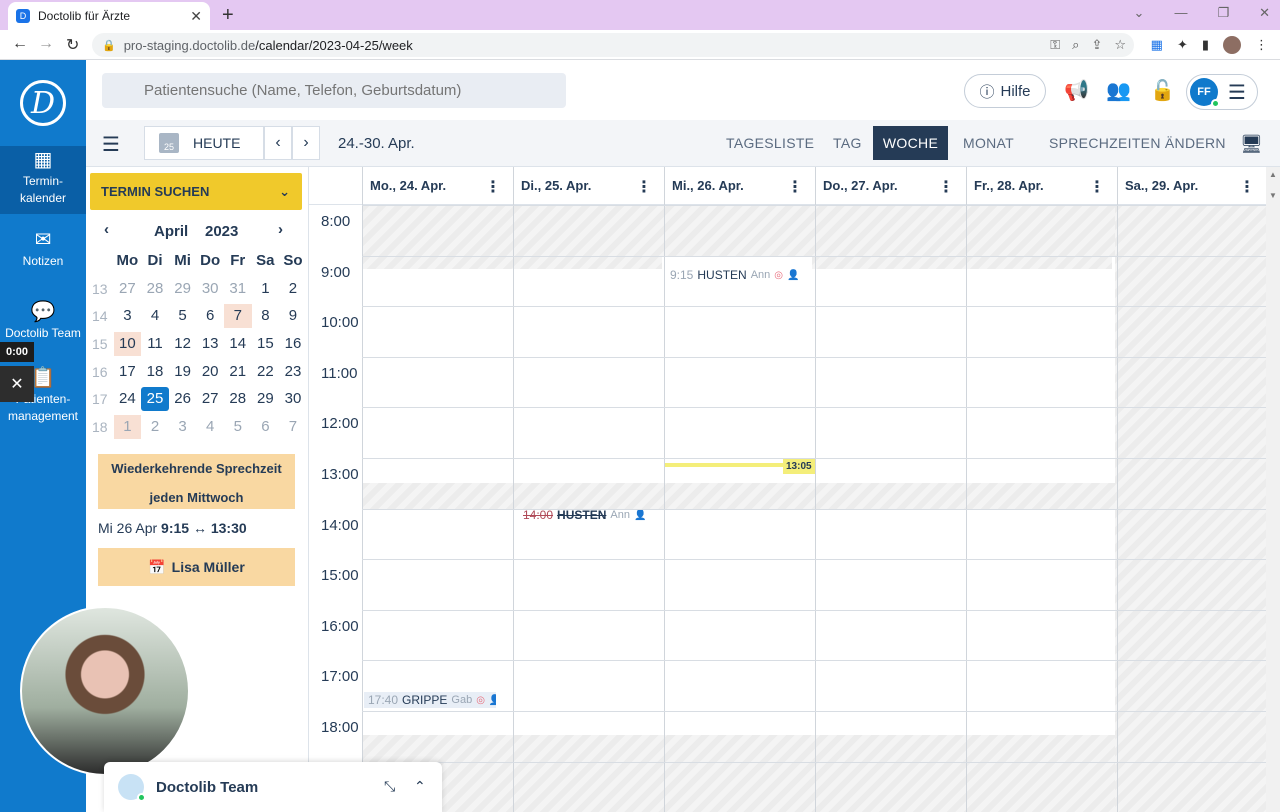 The width and height of the screenshot is (1280, 812). What do you see at coordinates (1118, 90) in the screenshot?
I see `users-icon: 👥` at bounding box center [1118, 90].